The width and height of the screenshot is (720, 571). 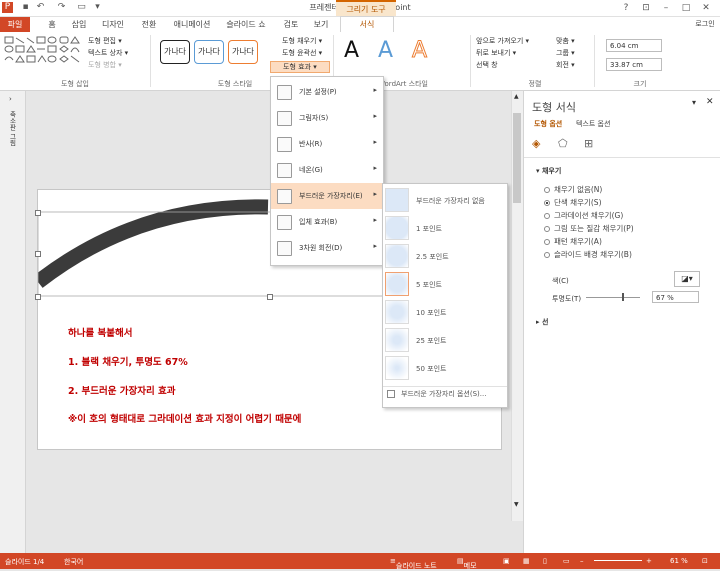 What do you see at coordinates (327, 144) in the screenshot?
I see `menu-item-reflection: 반사(R) ▸` at bounding box center [327, 144].